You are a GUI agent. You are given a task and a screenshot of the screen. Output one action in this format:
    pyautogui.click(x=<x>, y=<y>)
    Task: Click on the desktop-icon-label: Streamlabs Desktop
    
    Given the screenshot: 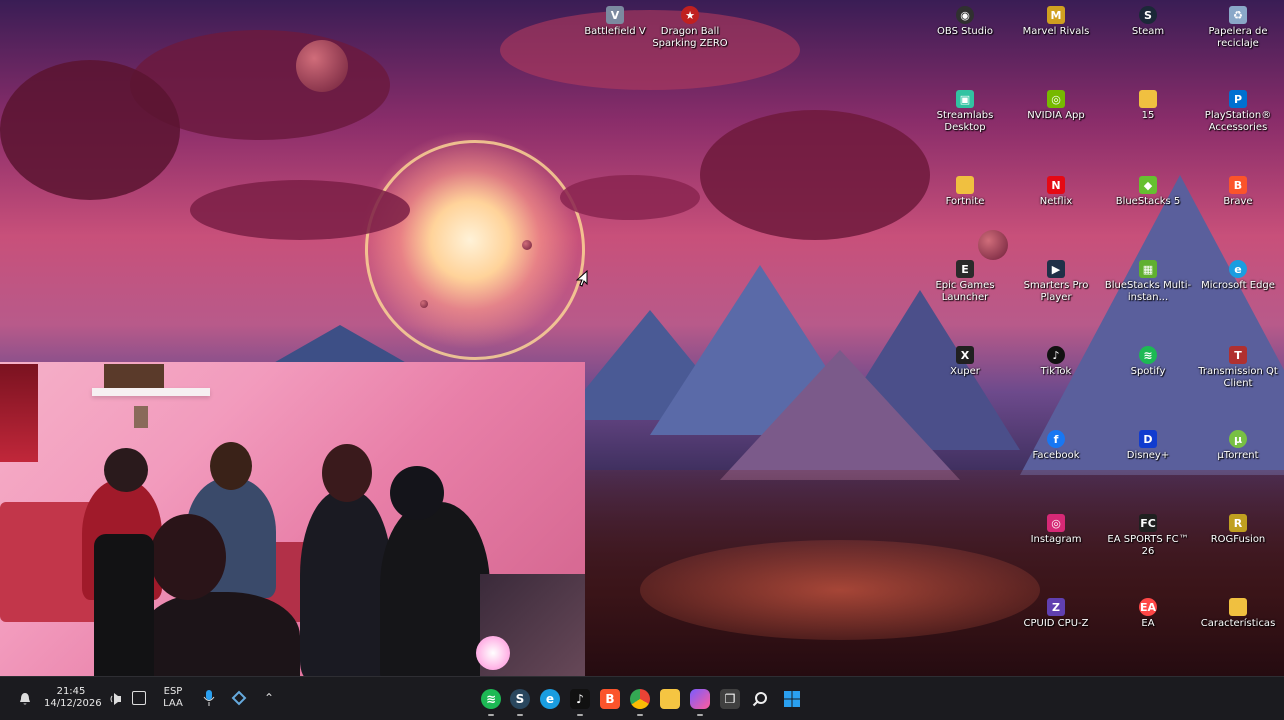 What is the action you would take?
    pyautogui.click(x=965, y=121)
    